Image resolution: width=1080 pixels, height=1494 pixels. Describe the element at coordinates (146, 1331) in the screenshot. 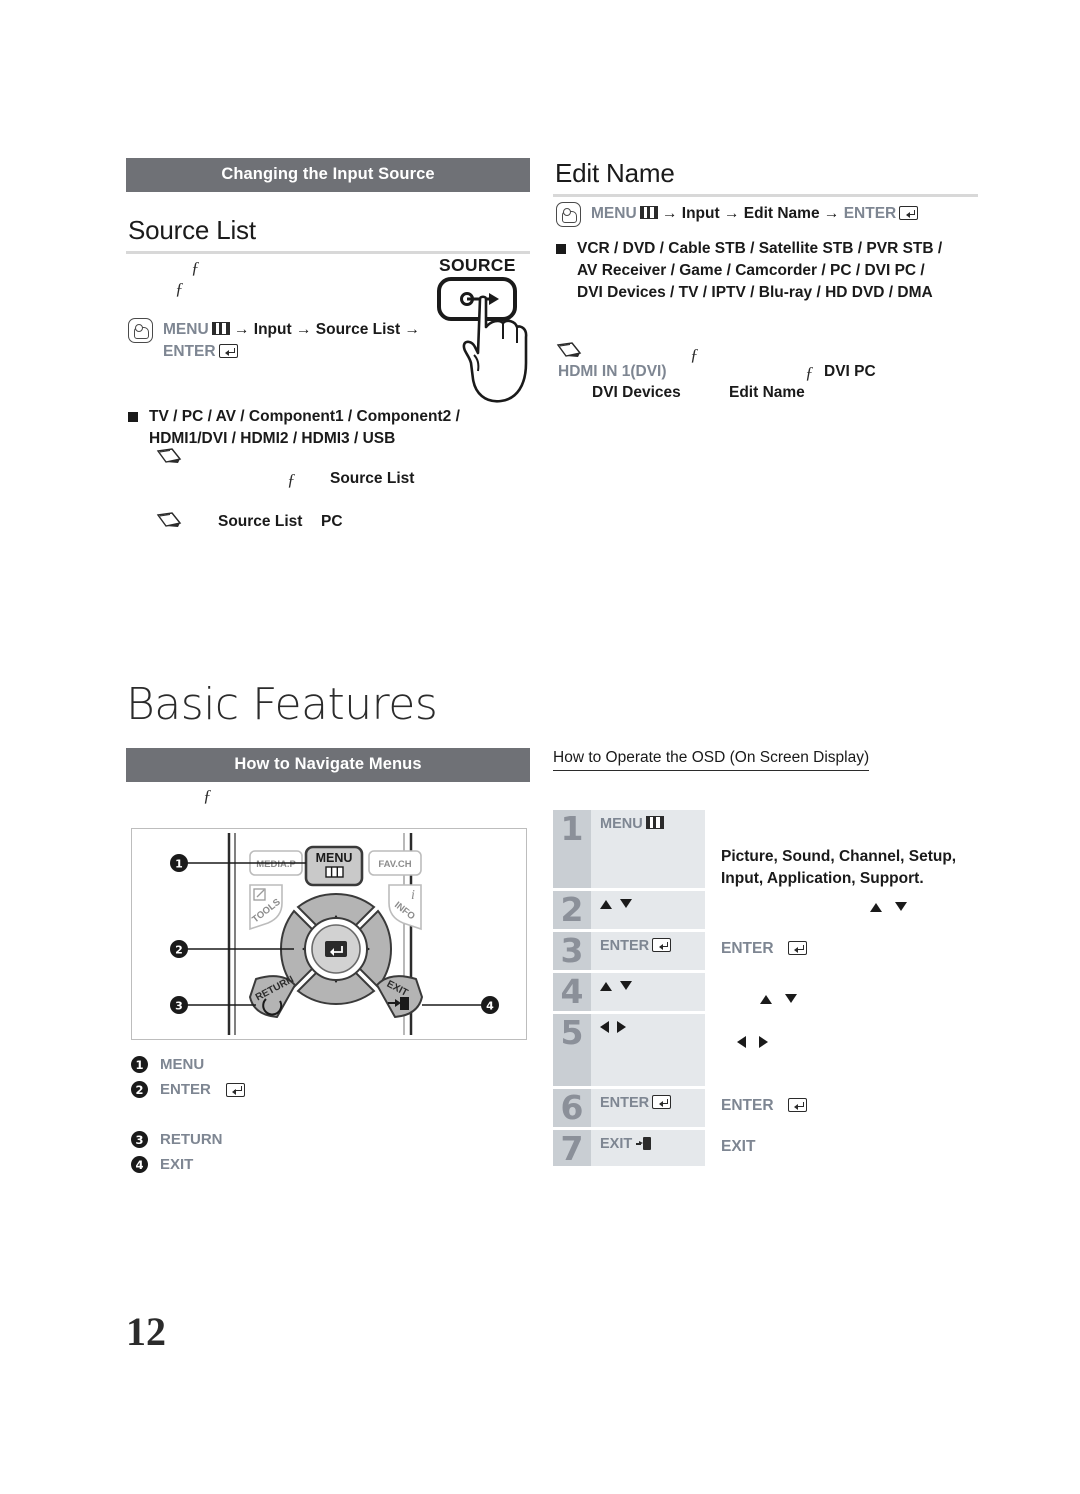

I see `page-number: 12` at that location.